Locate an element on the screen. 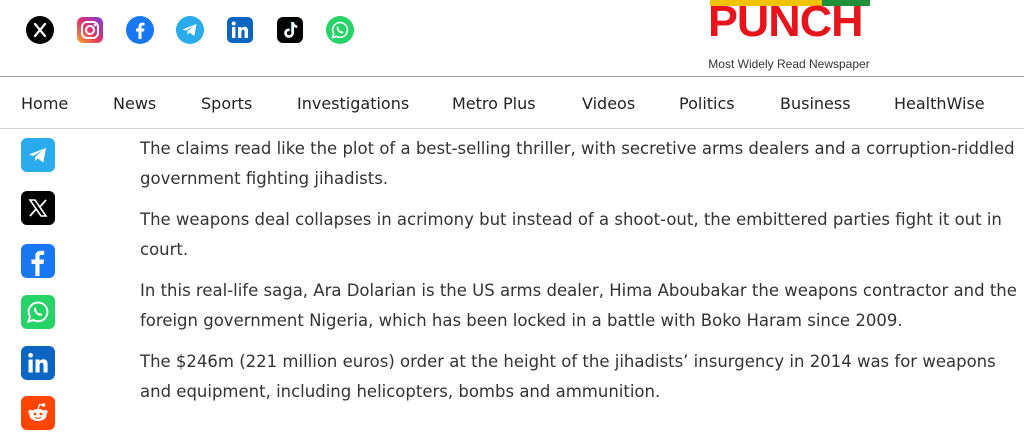 The height and width of the screenshot is (432, 1024). x-share-icon is located at coordinates (38, 208).